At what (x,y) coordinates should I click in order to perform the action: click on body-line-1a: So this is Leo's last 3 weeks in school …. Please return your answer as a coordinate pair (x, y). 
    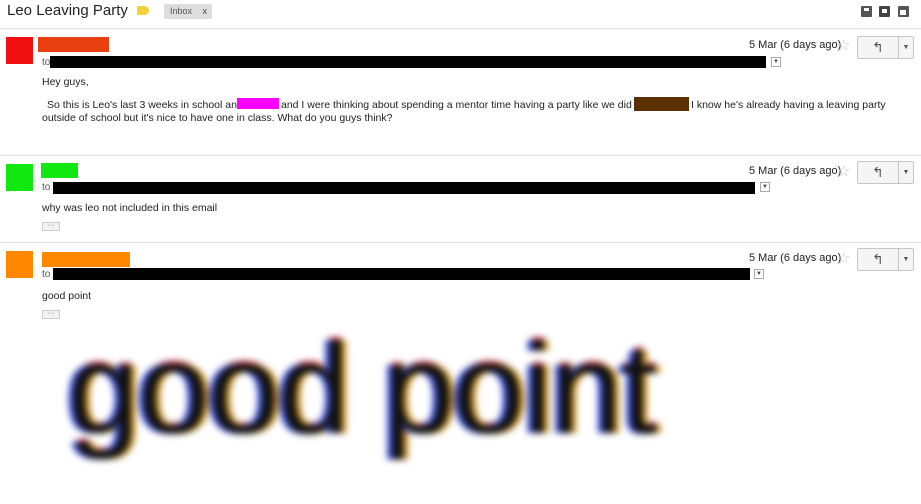
    Looking at the image, I should click on (145, 105).